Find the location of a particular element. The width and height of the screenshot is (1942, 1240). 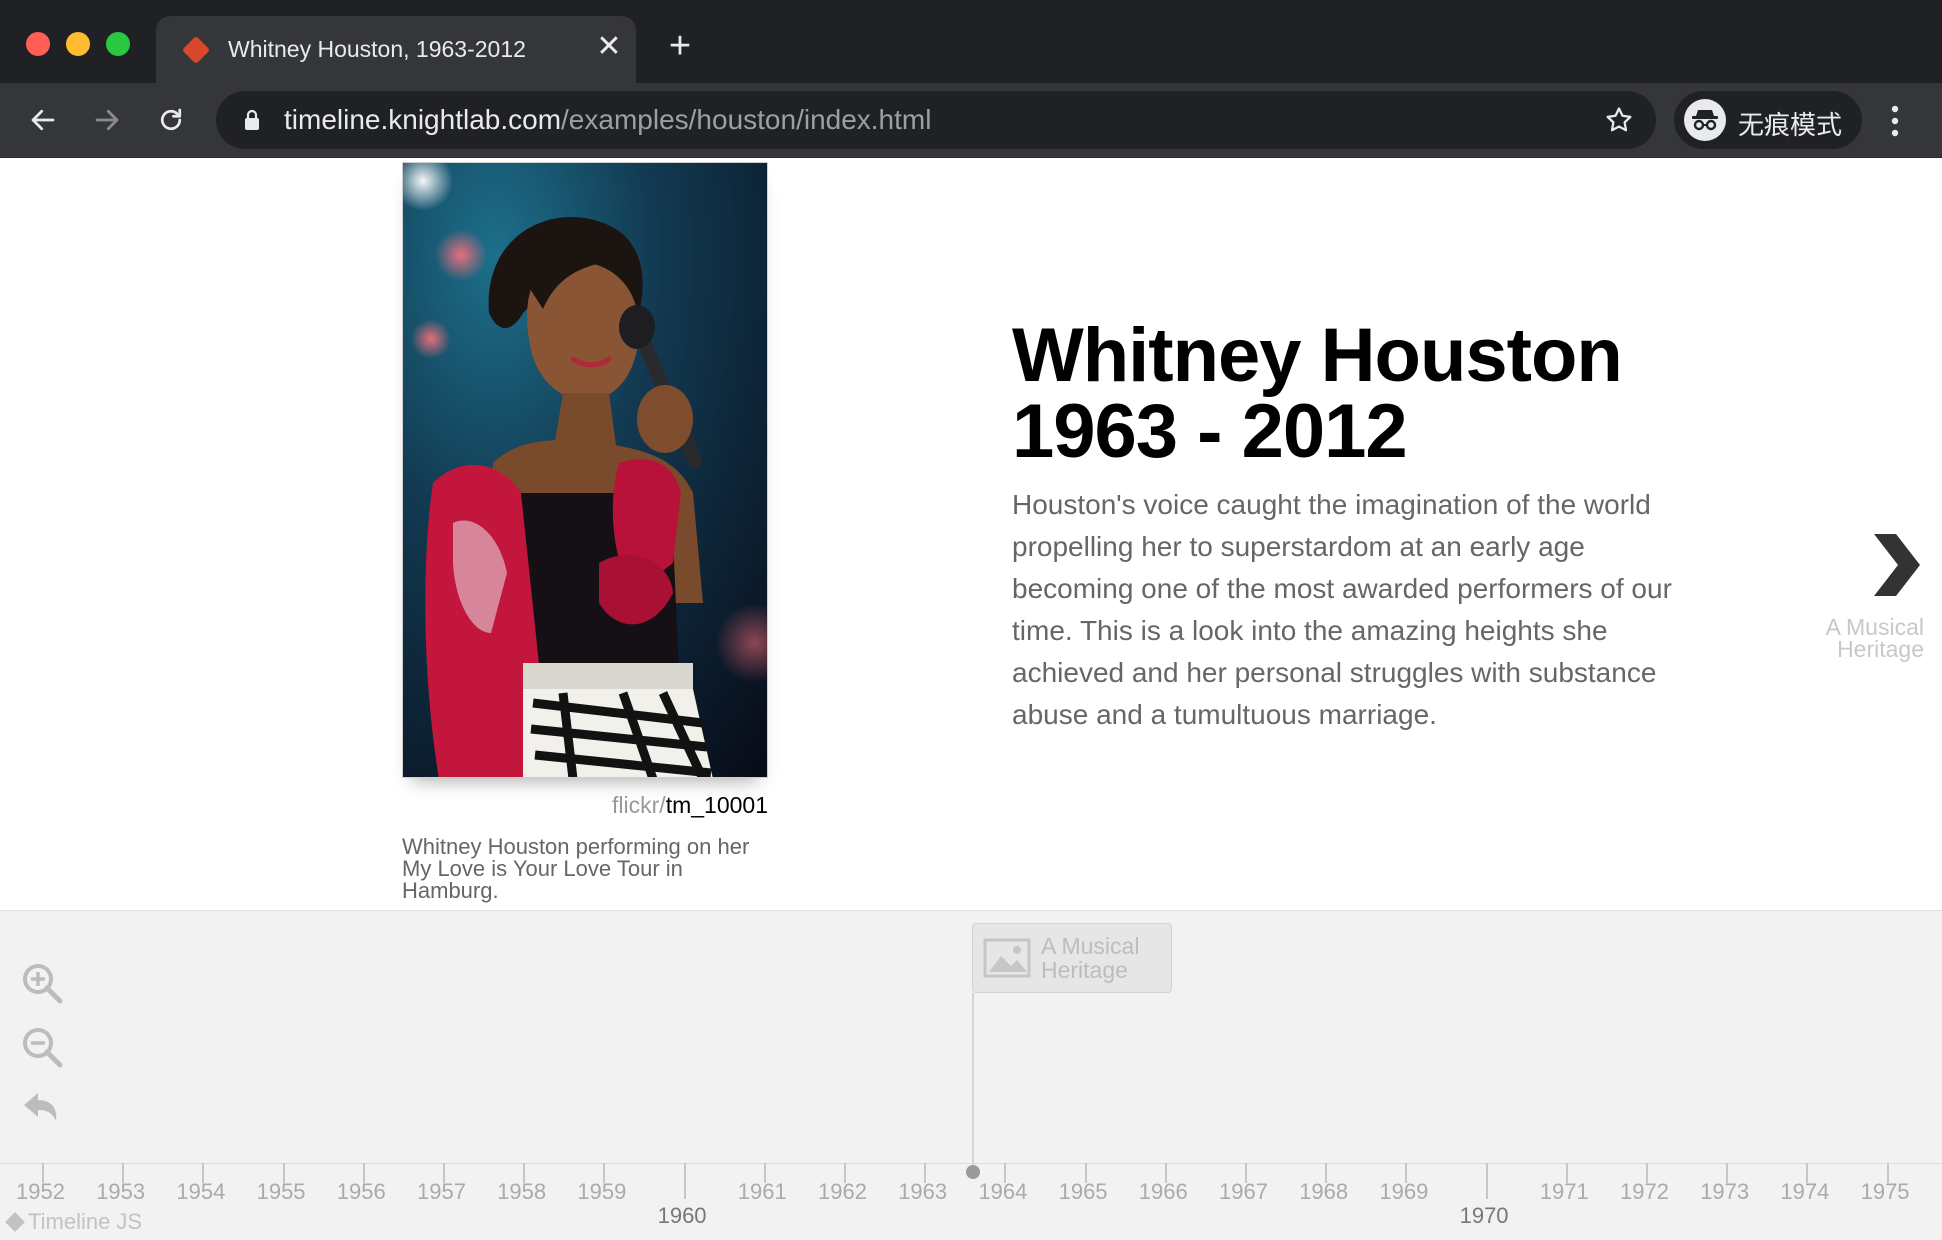

year-label: 1959 is located at coordinates (602, 1191).